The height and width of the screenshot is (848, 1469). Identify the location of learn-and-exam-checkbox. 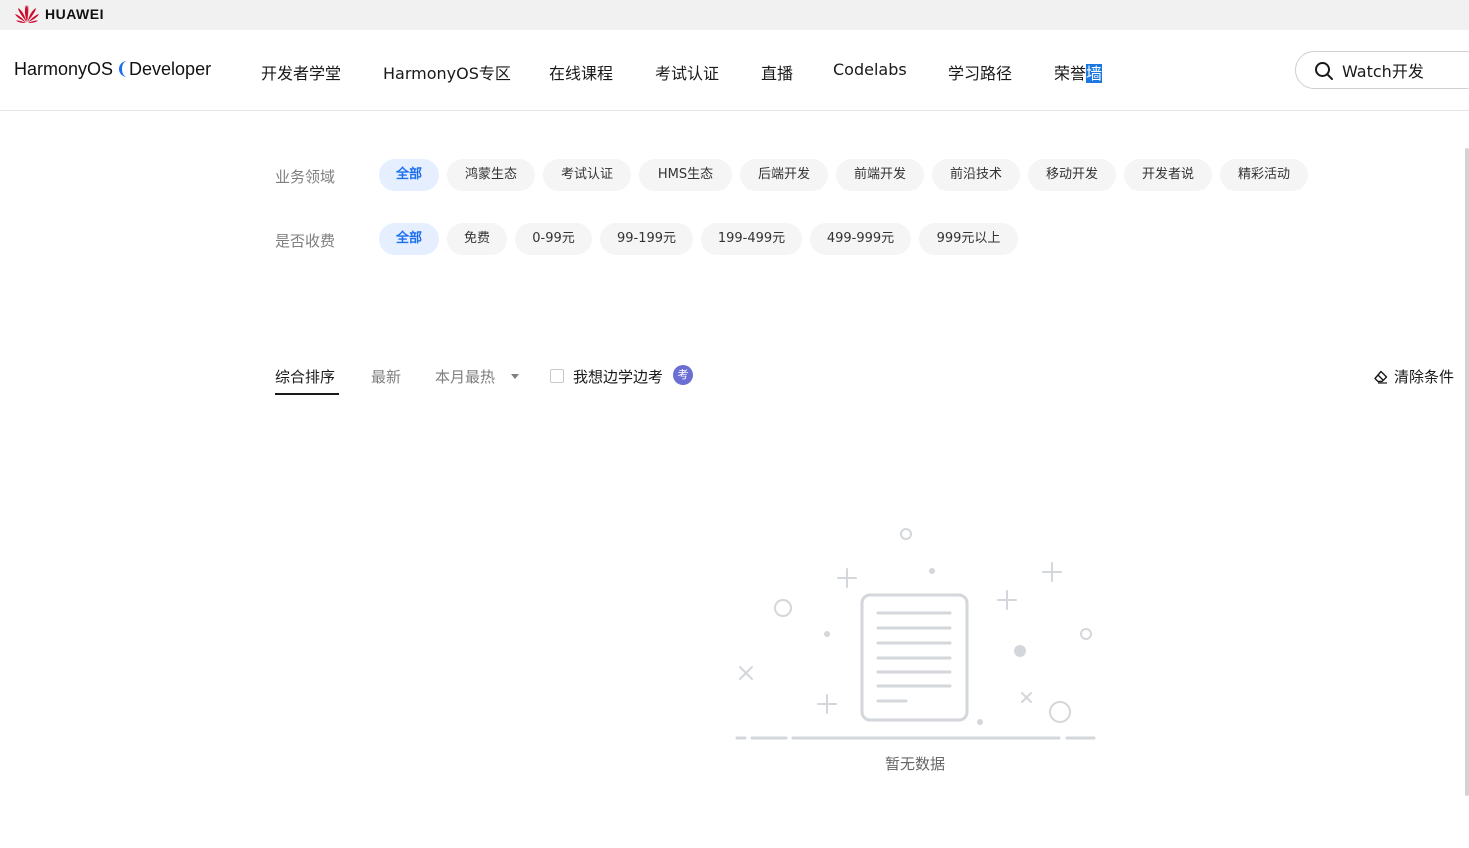
(557, 376).